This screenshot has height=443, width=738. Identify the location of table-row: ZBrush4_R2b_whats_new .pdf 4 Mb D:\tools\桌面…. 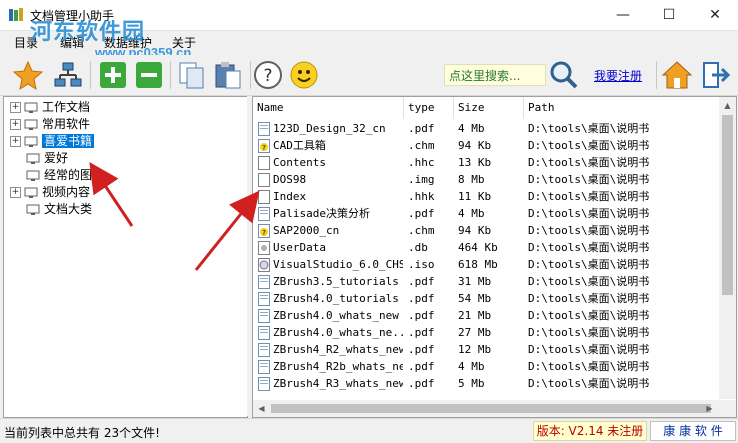
(486, 366).